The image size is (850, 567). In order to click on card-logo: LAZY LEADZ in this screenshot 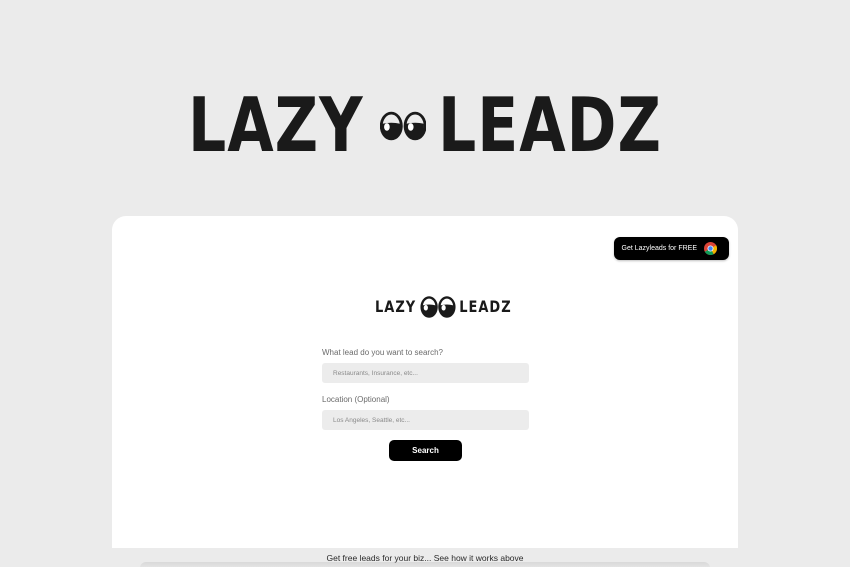, I will do `click(443, 307)`.